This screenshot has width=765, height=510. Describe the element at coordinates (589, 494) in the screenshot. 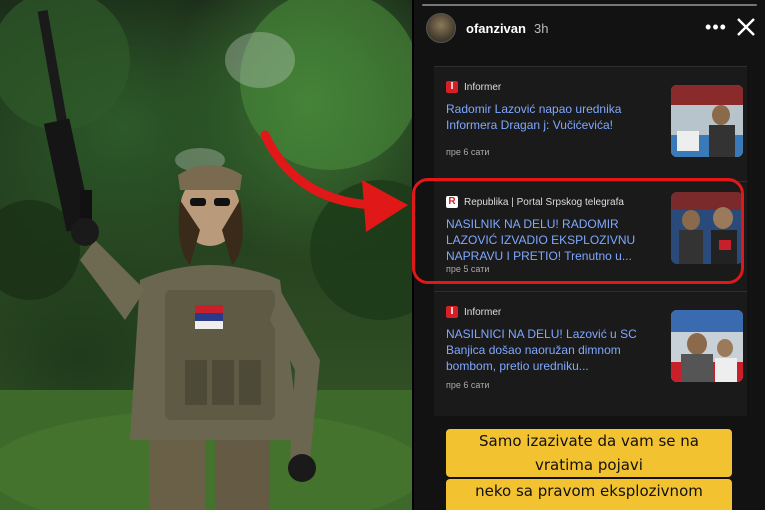

I see `caption-line-2: neko sa pravom eksplozivnom napravom` at that location.